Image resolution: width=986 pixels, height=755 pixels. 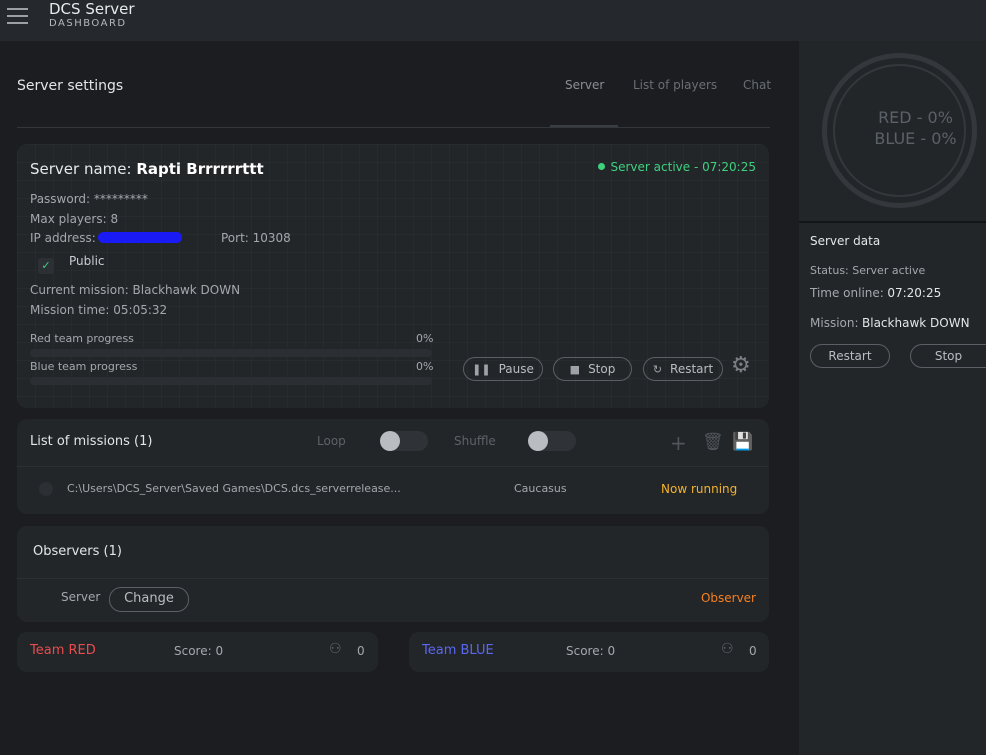 What do you see at coordinates (92, 9) in the screenshot?
I see `app-title: DCS Server` at bounding box center [92, 9].